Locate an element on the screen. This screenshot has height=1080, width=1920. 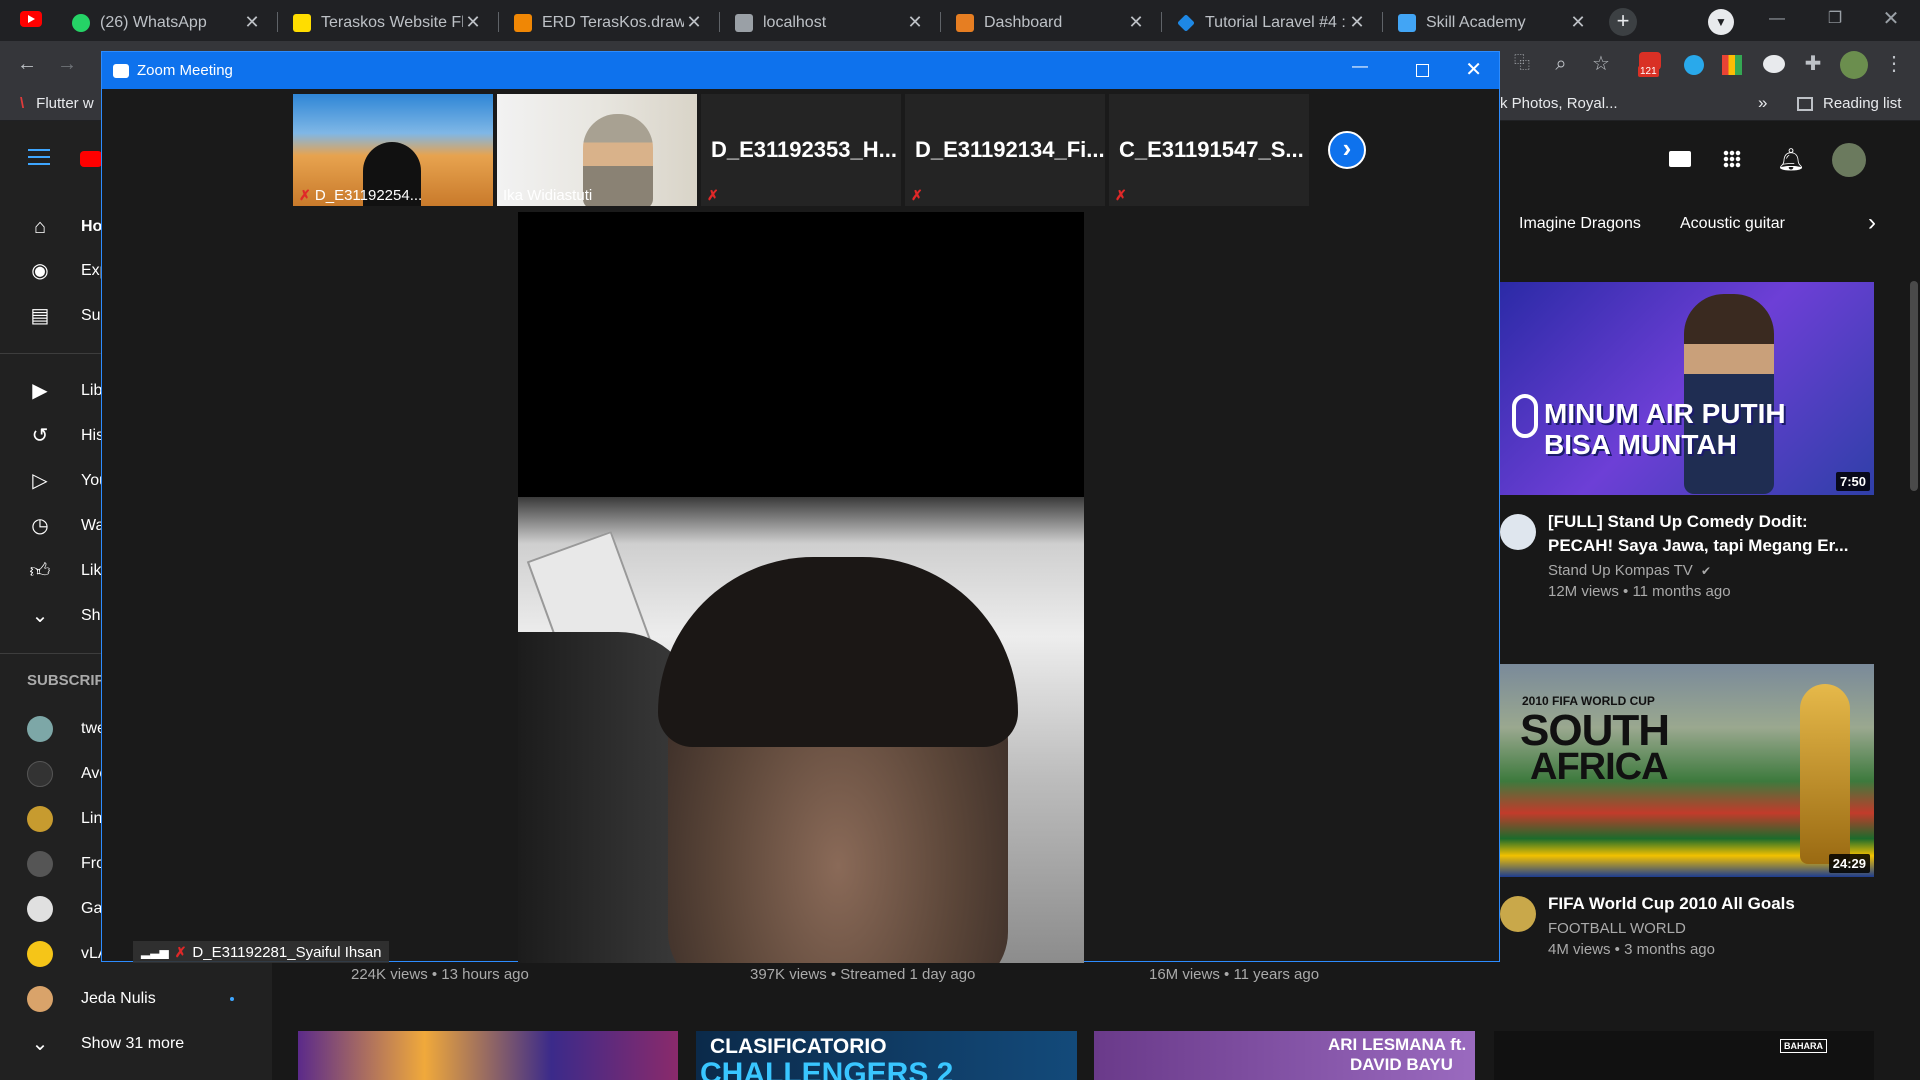
subscription-item-jeda-nulis: Jeda Nulis is located at coordinates (136, 999).